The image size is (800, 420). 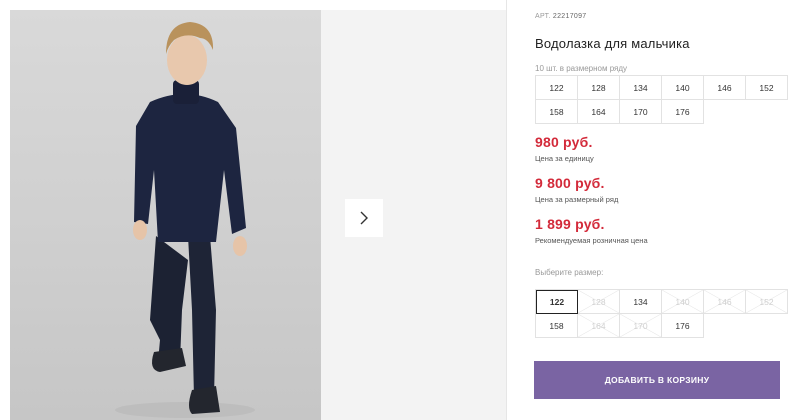 What do you see at coordinates (683, 112) in the screenshot?
I see `series-size-cell: 176` at bounding box center [683, 112].